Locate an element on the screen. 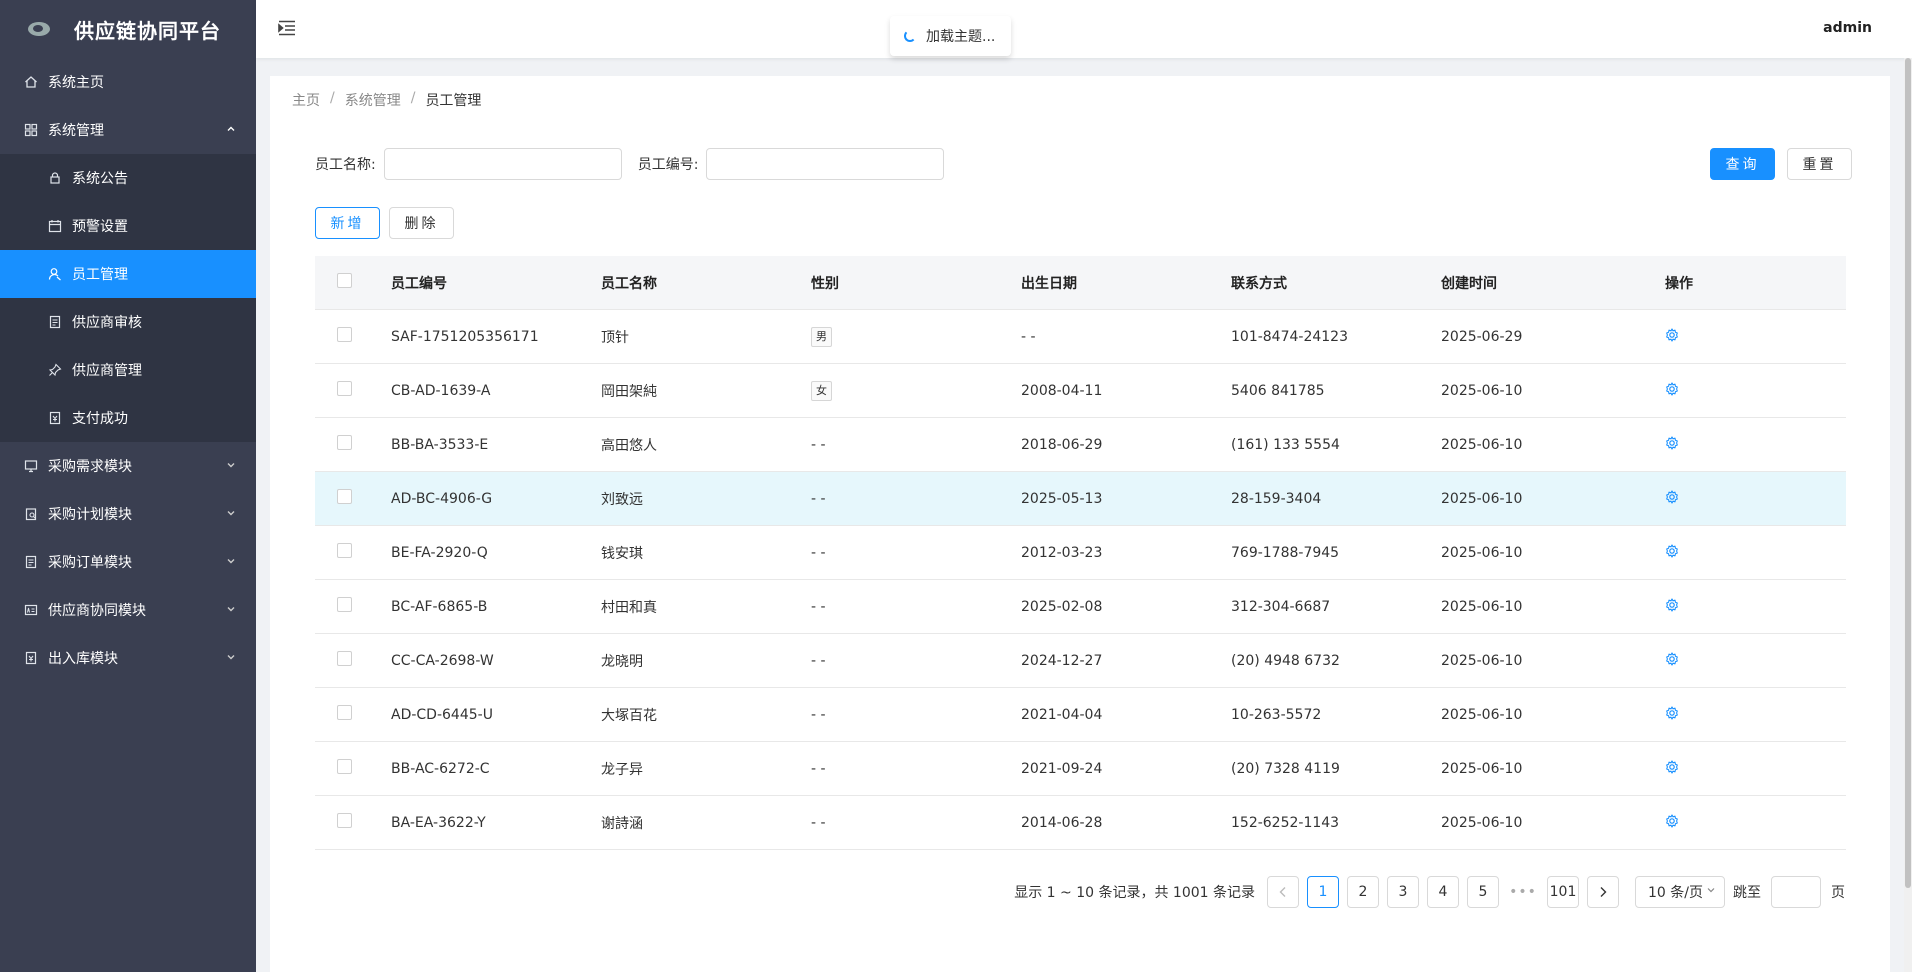  page-4: 4 is located at coordinates (1443, 892).